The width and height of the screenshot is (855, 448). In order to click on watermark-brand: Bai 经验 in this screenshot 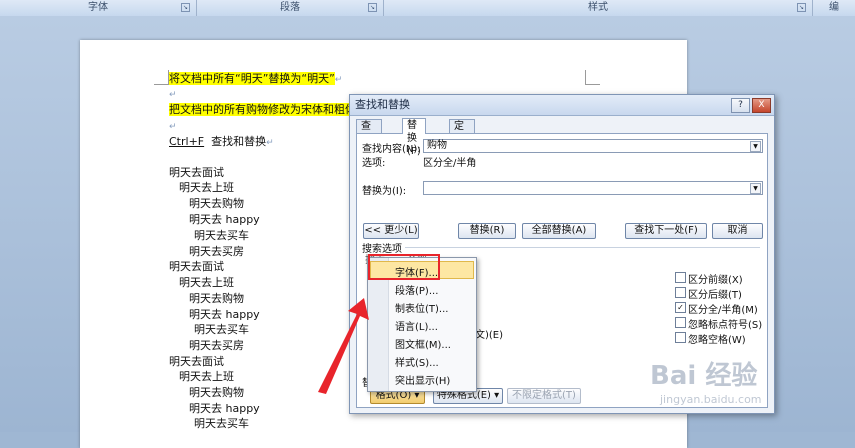, I will do `click(704, 376)`.